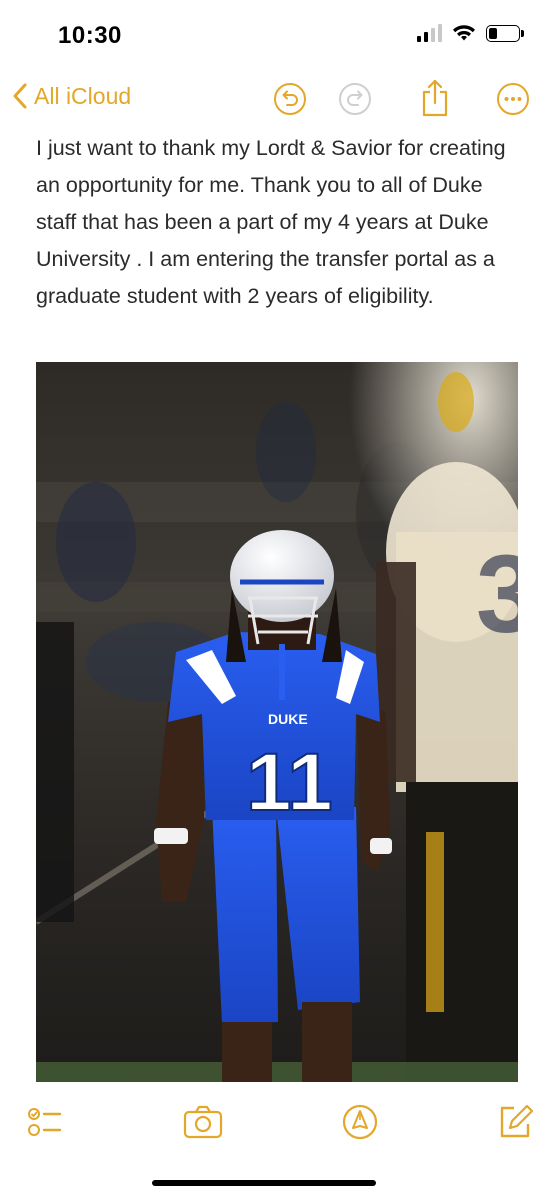 The image size is (554, 1200). I want to click on undo-button, so click(290, 99).